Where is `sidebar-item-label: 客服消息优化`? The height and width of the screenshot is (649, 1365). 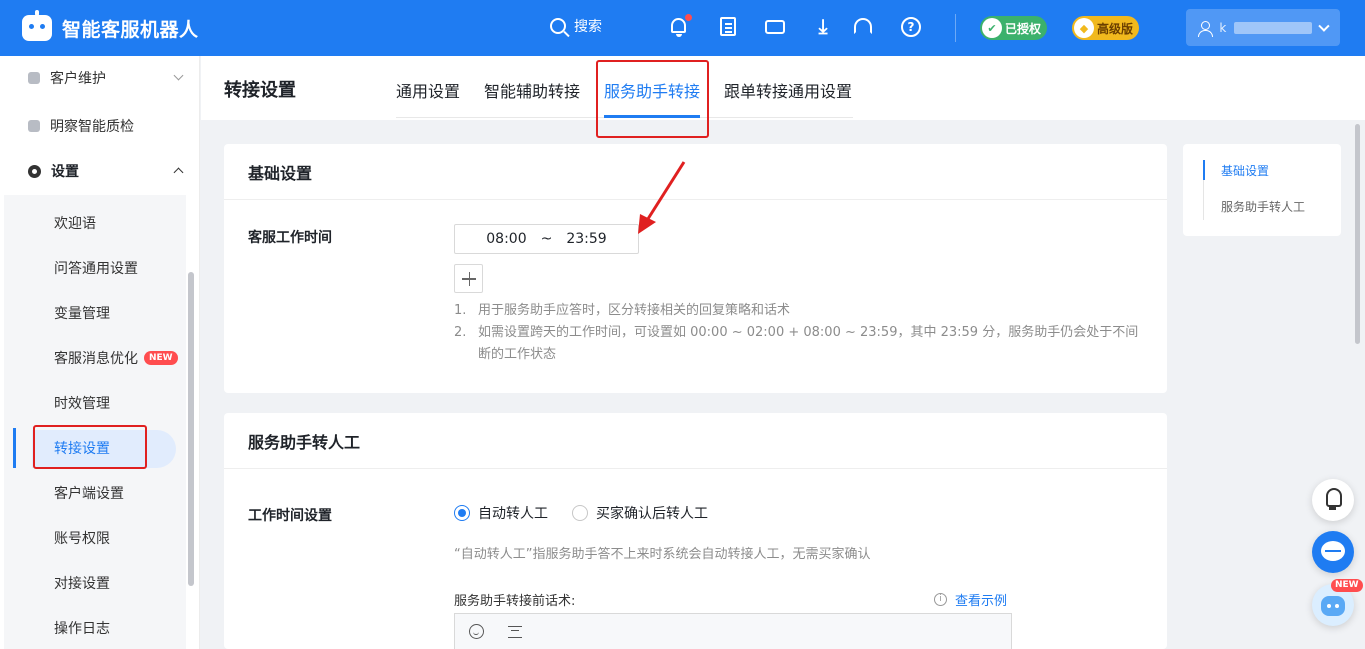
sidebar-item-label: 客服消息优化 is located at coordinates (96, 359).